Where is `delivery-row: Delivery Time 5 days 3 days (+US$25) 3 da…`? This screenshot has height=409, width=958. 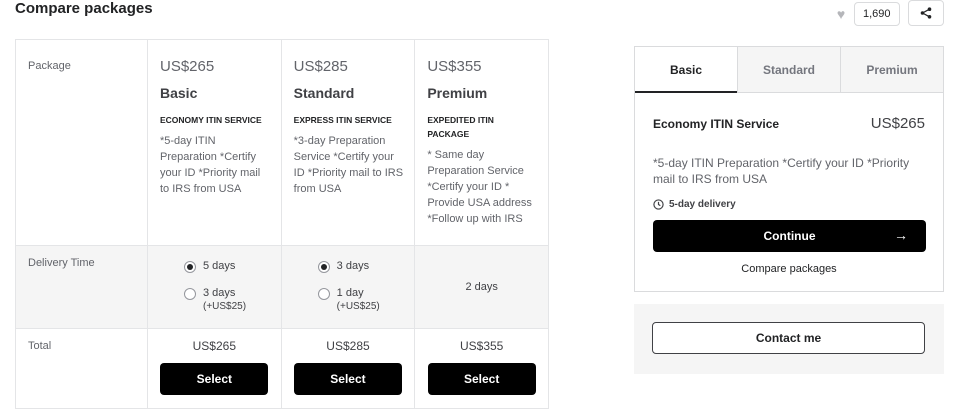 delivery-row: Delivery Time 5 days 3 days (+US$25) 3 da… is located at coordinates (282, 287).